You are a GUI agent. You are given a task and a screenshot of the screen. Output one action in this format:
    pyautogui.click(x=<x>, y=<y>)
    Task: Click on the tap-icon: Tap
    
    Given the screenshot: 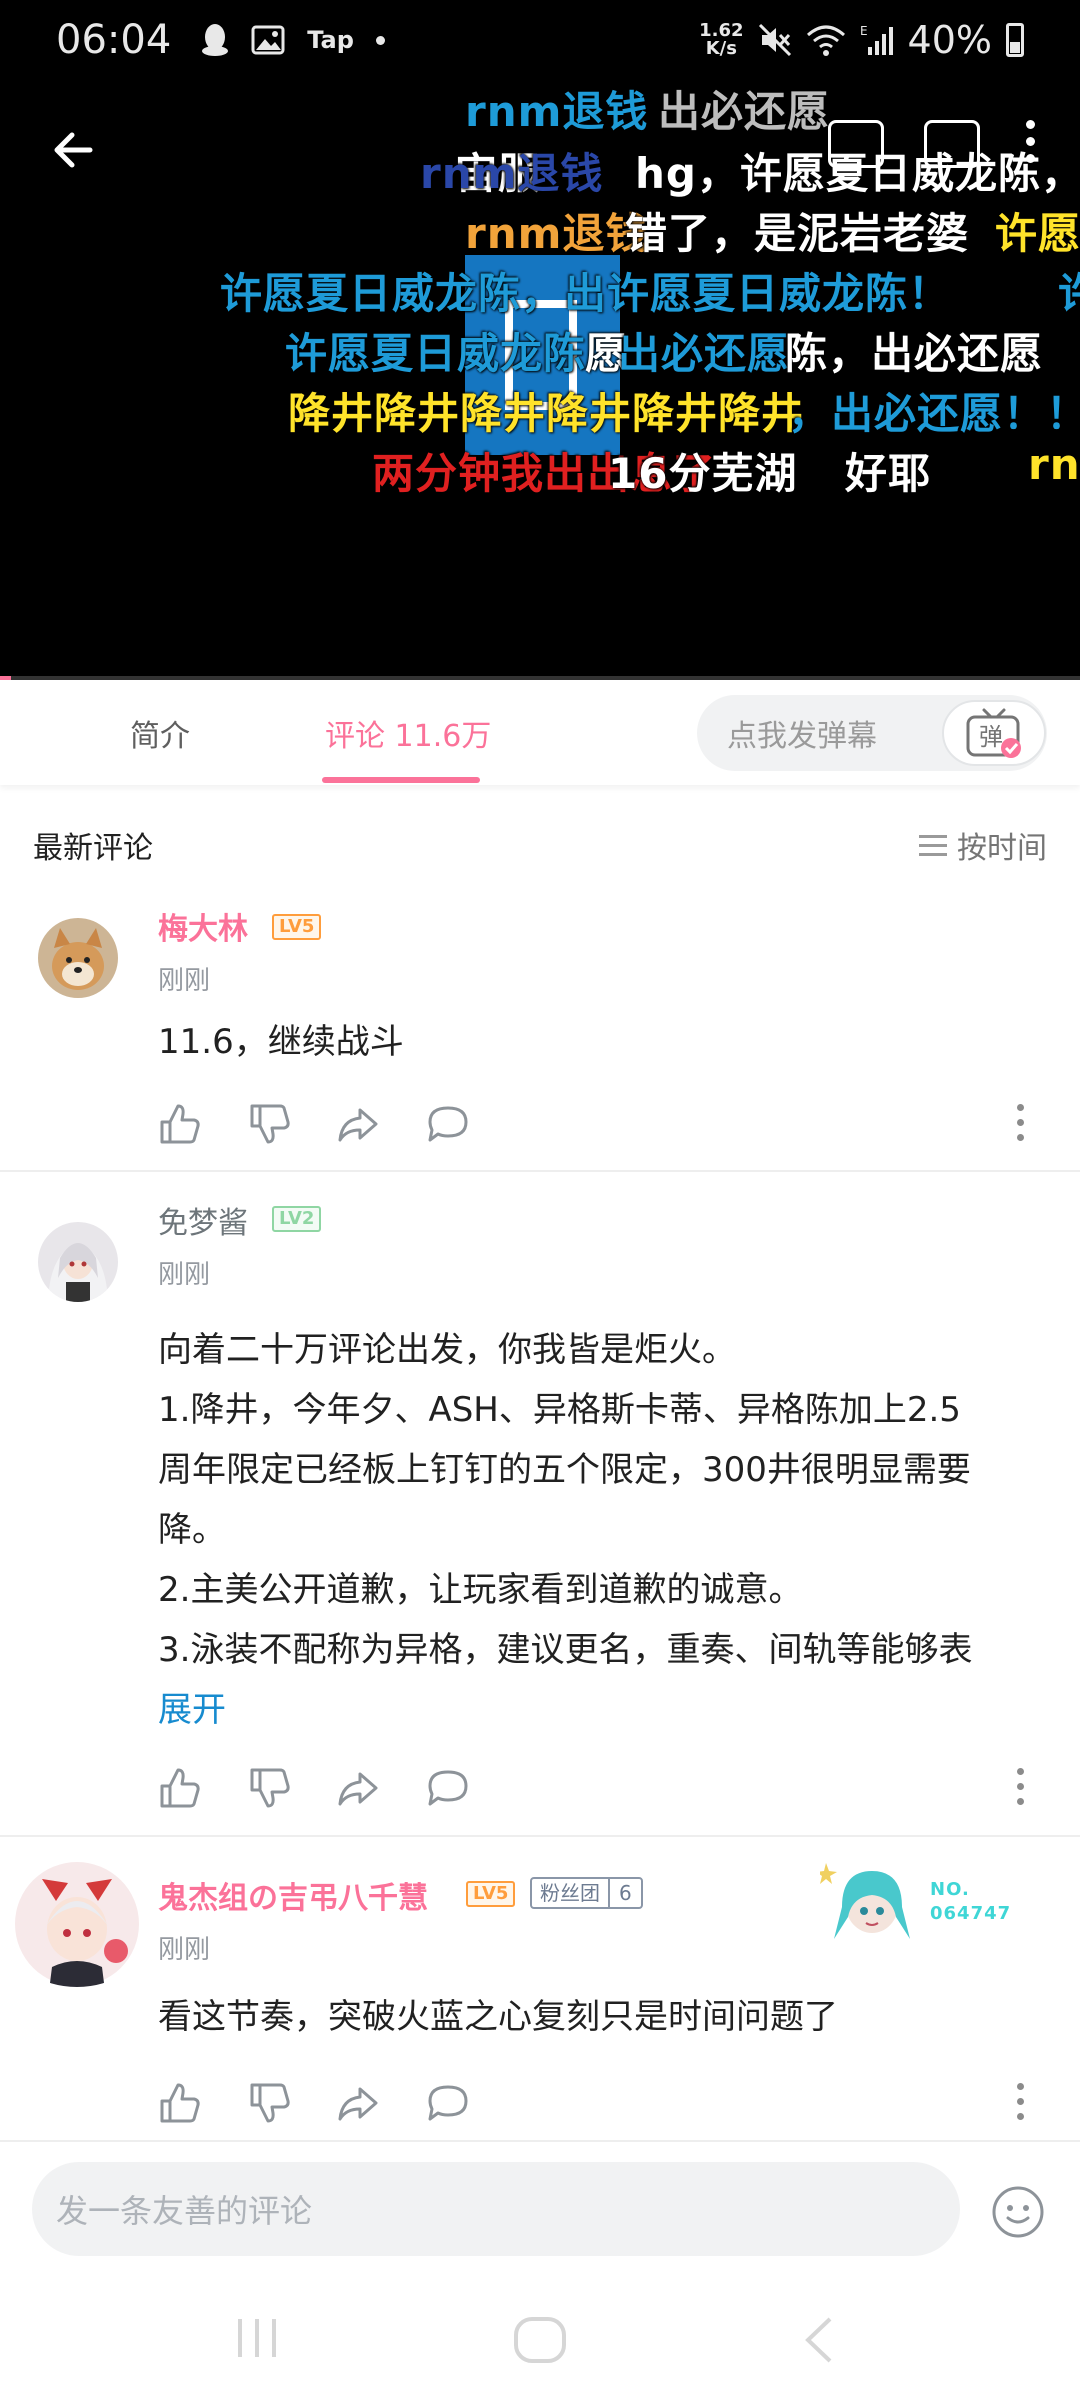 What is the action you would take?
    pyautogui.click(x=330, y=40)
    